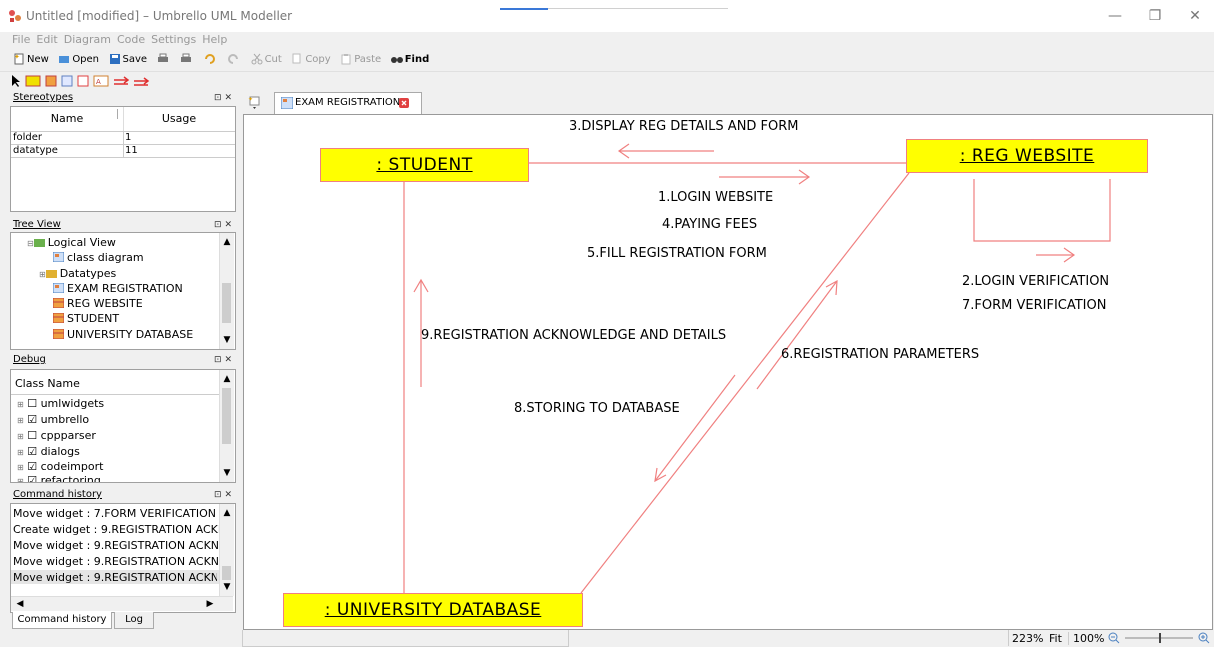 This screenshot has width=1214, height=647. What do you see at coordinates (226, 550) in the screenshot?
I see `history-scrollbar: ▲ ▼` at bounding box center [226, 550].